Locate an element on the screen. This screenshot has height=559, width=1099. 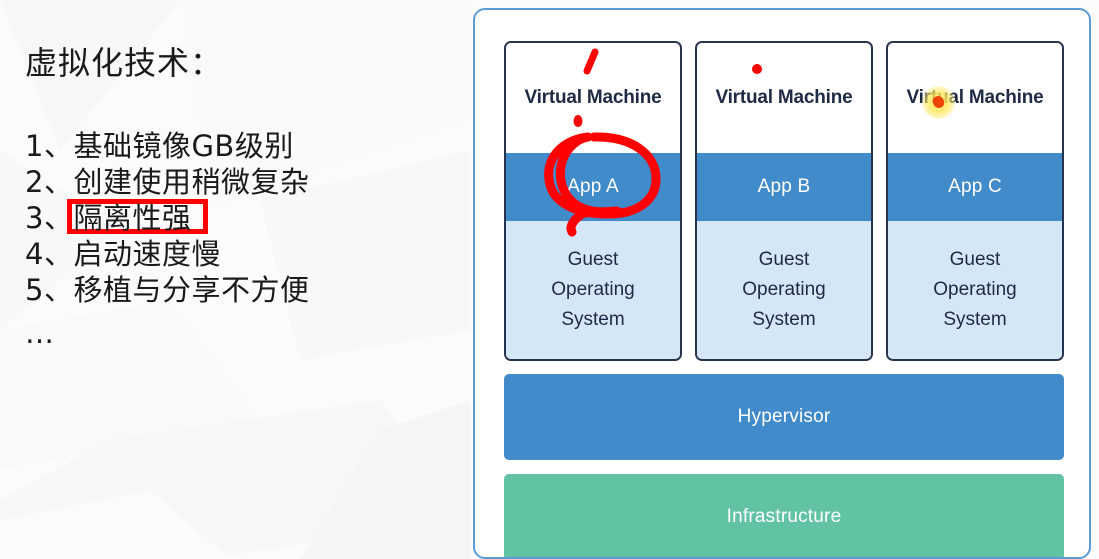
list-item-text: 基础镜像GB级别 is located at coordinates (183, 146).